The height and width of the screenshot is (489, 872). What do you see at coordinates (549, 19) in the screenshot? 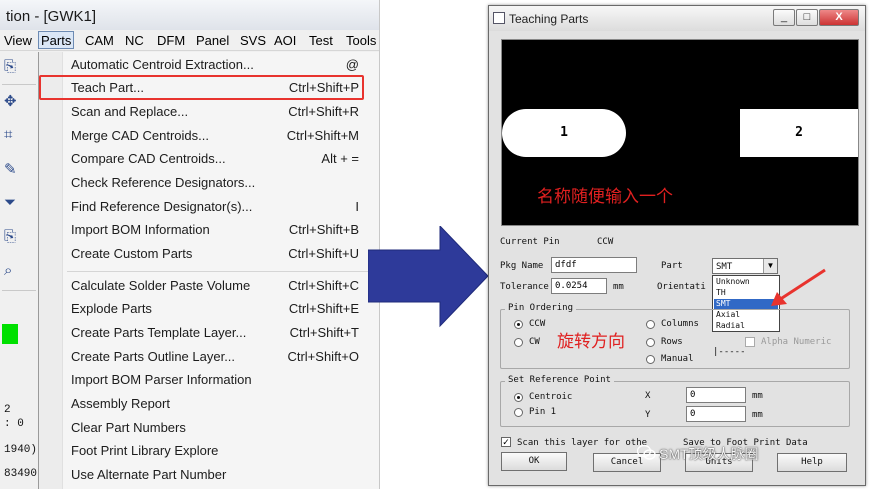
I see `dialog-title: Teaching Parts` at bounding box center [549, 19].